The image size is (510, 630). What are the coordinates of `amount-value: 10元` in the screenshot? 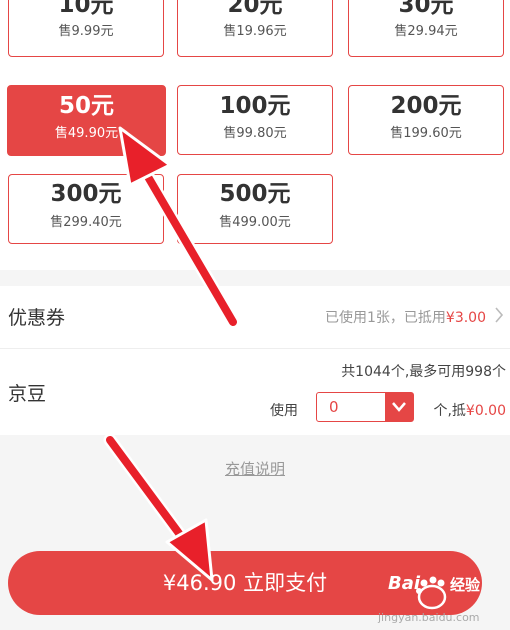 It's located at (86, 9).